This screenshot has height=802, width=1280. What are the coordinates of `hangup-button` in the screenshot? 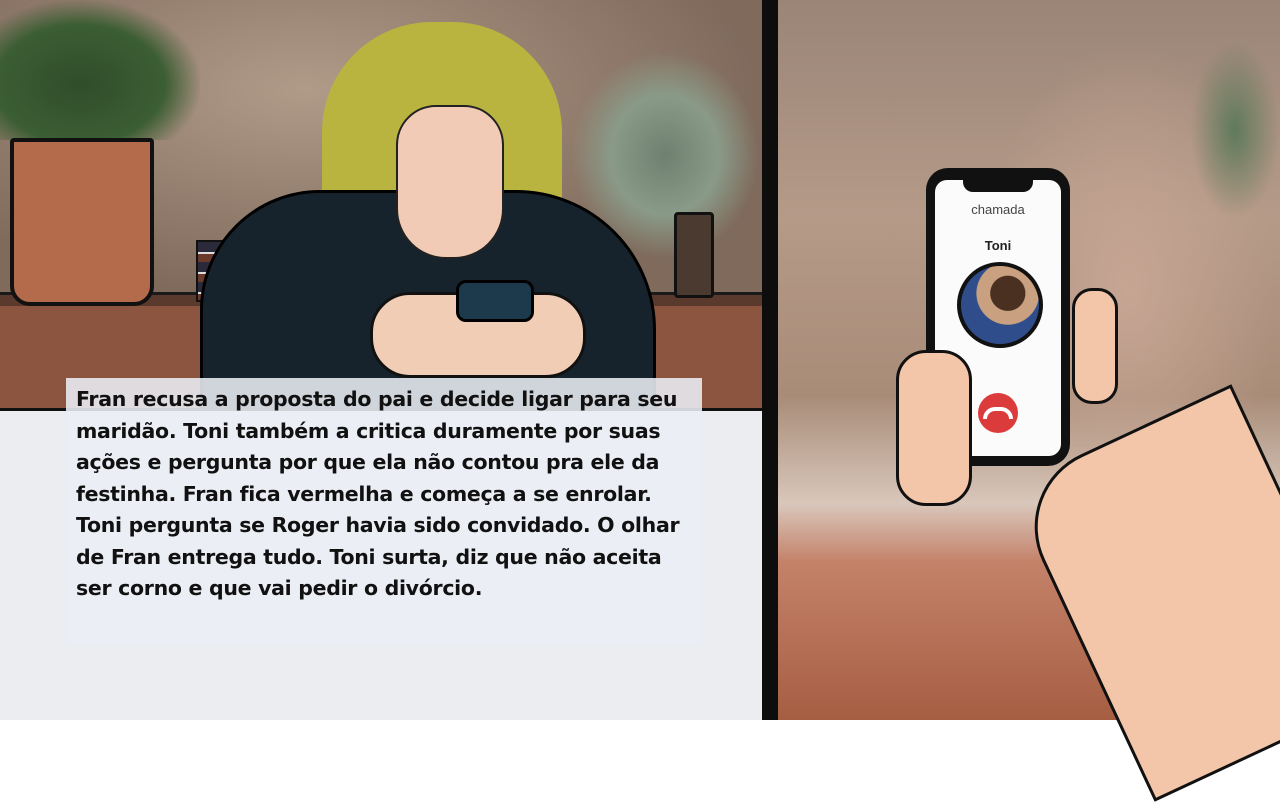 It's located at (998, 413).